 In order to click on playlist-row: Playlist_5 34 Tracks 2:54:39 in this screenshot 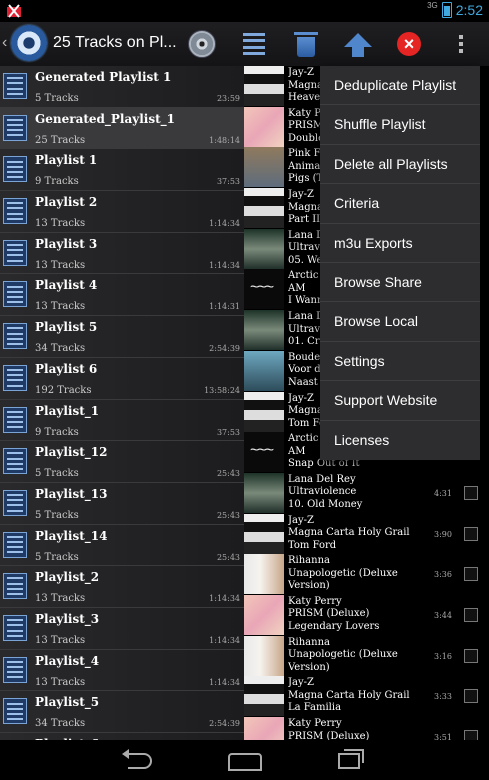, I will do `click(122, 712)`.